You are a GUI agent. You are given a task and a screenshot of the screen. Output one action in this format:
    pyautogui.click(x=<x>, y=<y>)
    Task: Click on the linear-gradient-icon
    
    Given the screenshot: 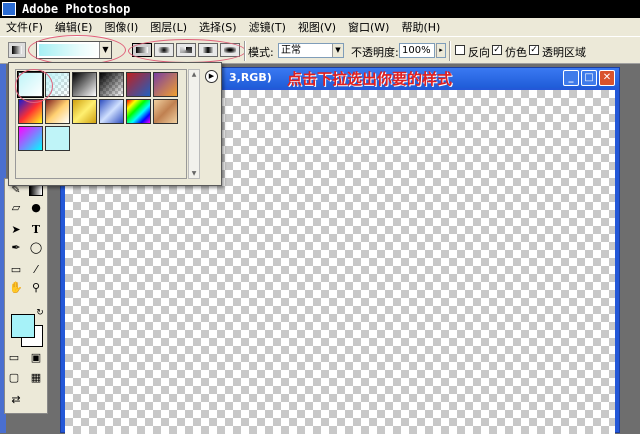 What is the action you would take?
    pyautogui.click(x=142, y=50)
    